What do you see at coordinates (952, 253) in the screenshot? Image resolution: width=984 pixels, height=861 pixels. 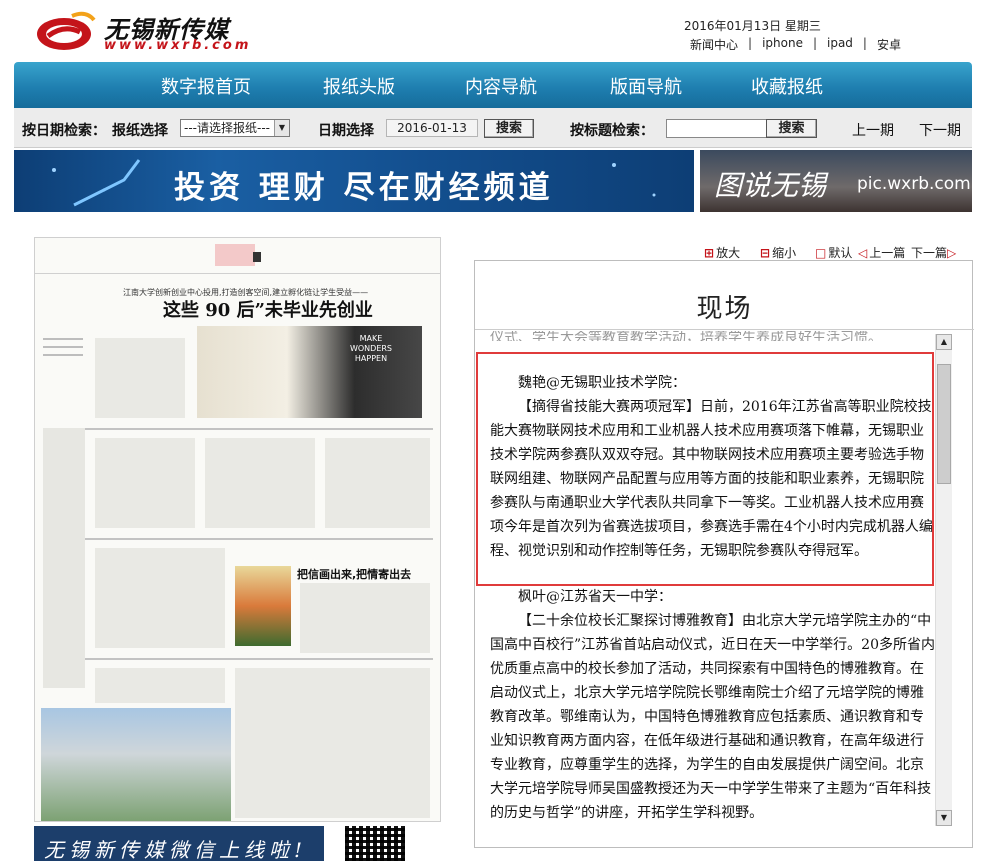 I see `arrow-right-icon: ▷` at bounding box center [952, 253].